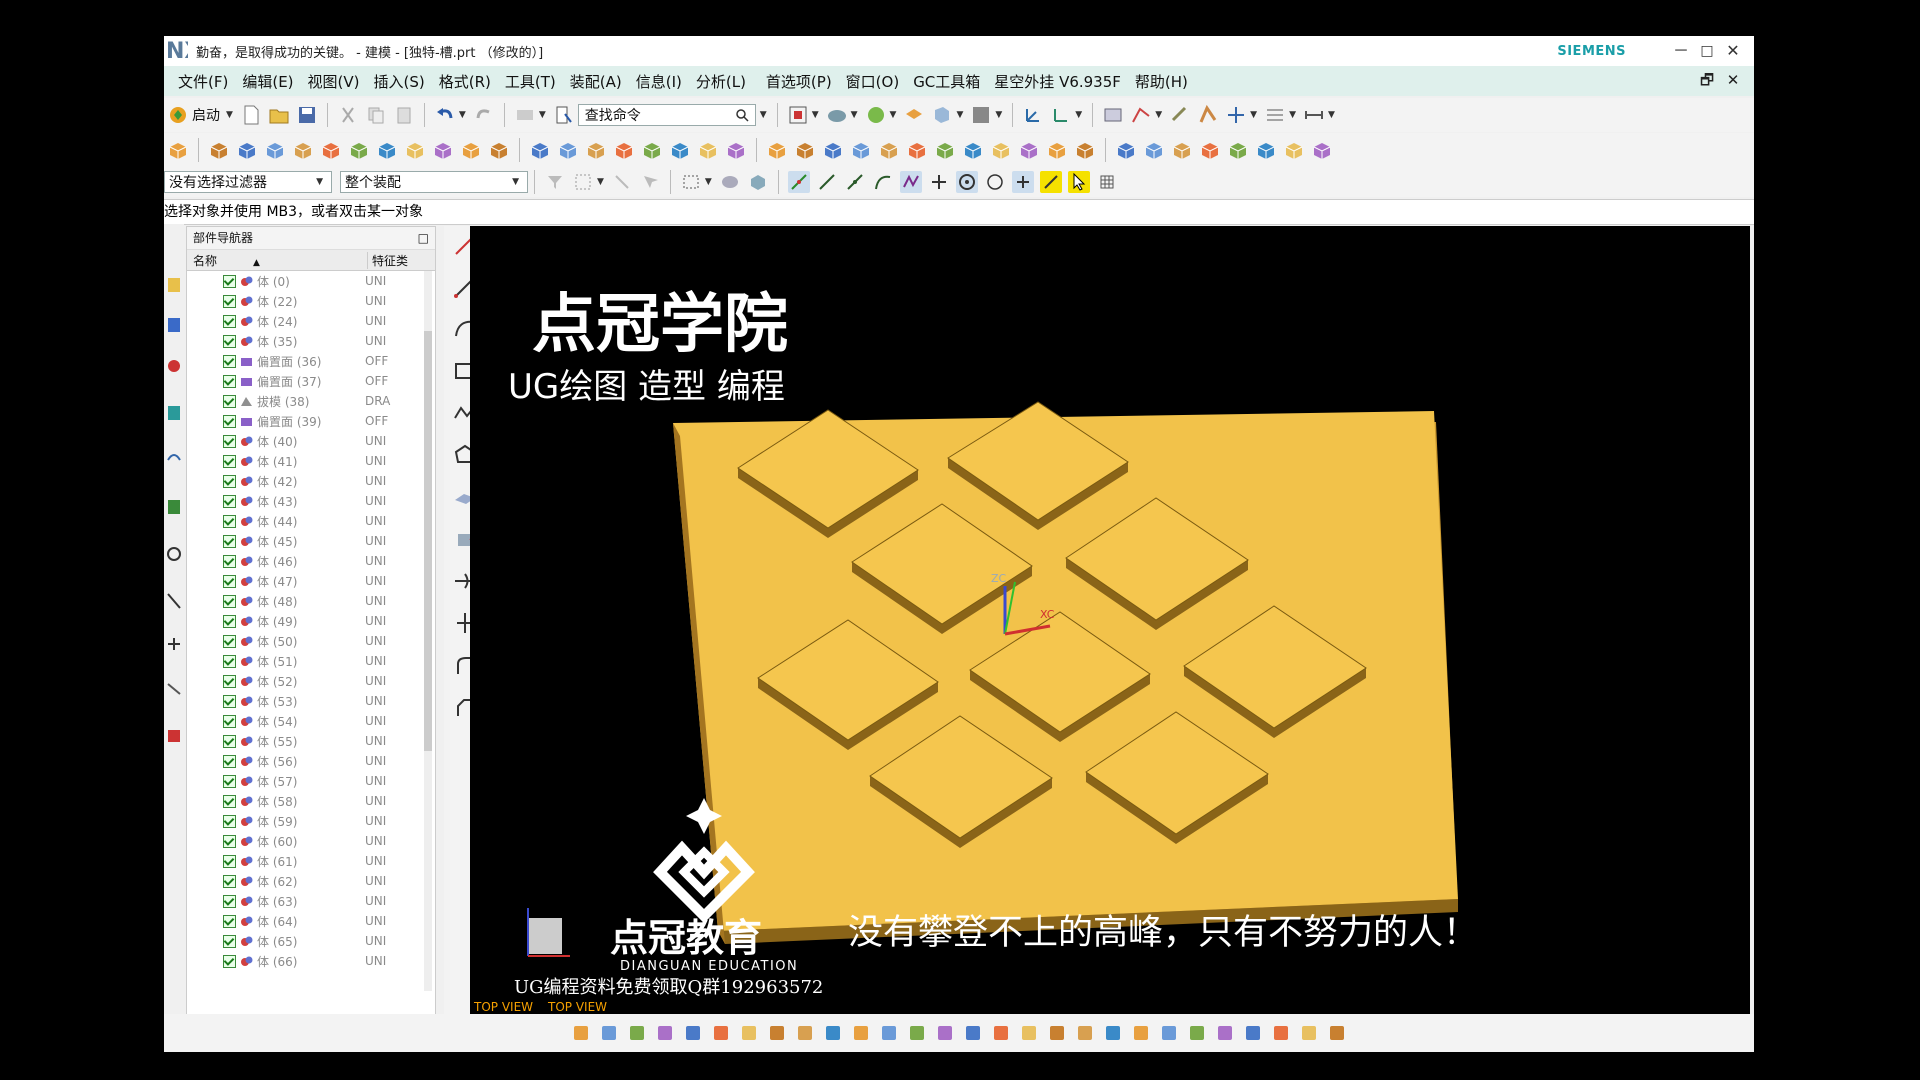 The image size is (1920, 1080). What do you see at coordinates (499, 150) in the screenshot?
I see `slot-icon` at bounding box center [499, 150].